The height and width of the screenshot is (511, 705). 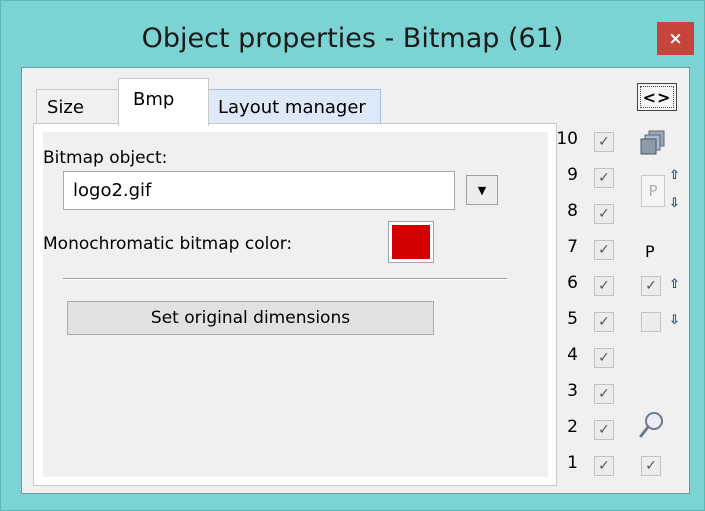 What do you see at coordinates (651, 322) in the screenshot?
I see `p-checkbox-down` at bounding box center [651, 322].